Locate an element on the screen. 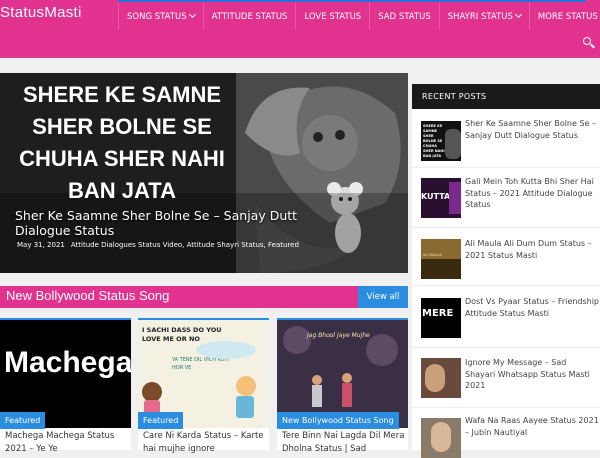 The height and width of the screenshot is (458, 600). nav-item-label: SONG STATUS is located at coordinates (157, 17).